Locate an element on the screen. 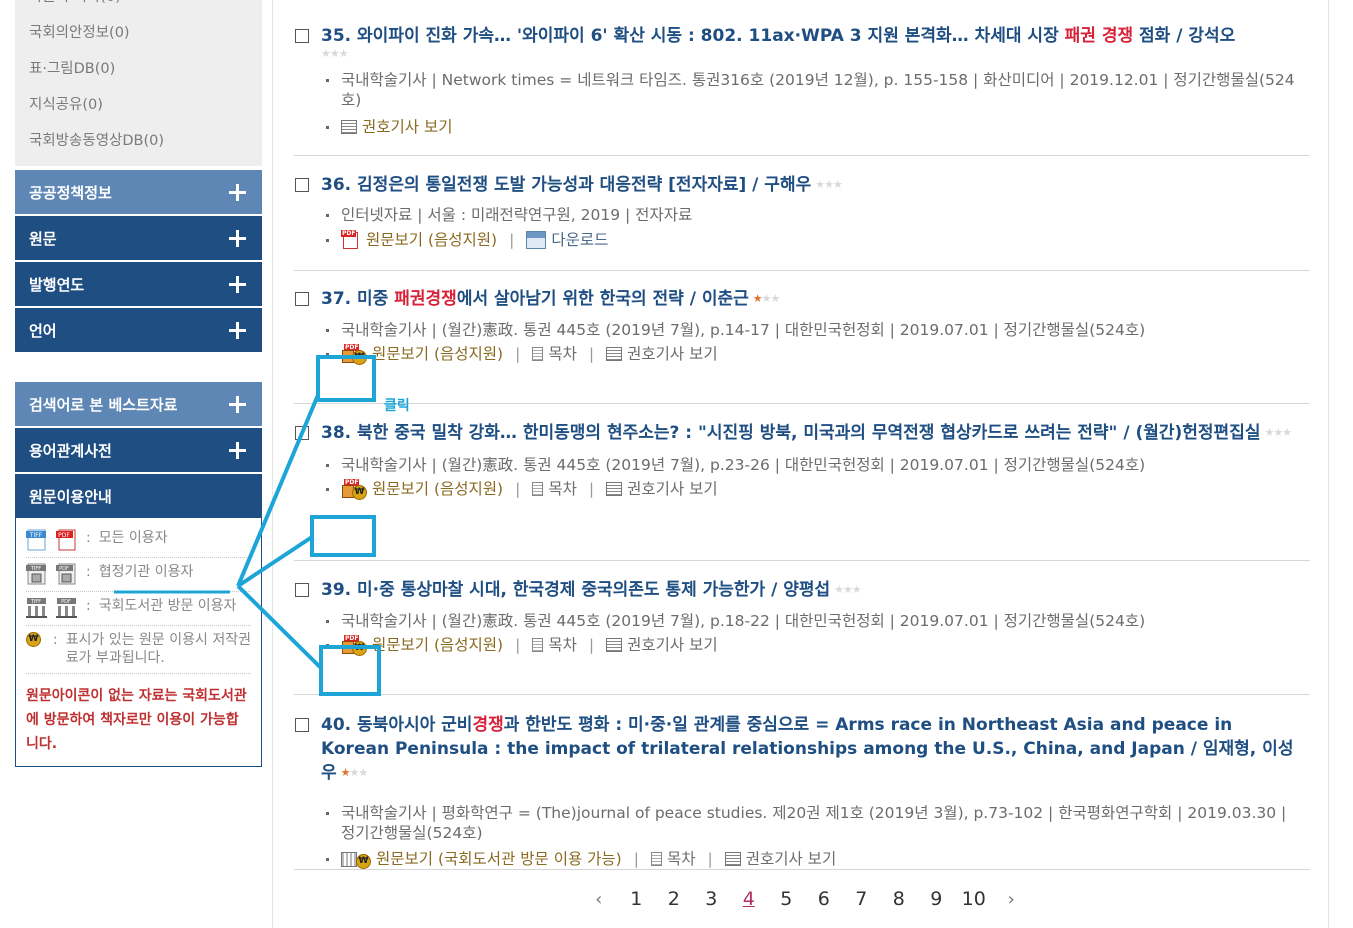 This screenshot has width=1353, height=928. db-item-table-figure-db: 표·그림DB(0) is located at coordinates (145, 76).